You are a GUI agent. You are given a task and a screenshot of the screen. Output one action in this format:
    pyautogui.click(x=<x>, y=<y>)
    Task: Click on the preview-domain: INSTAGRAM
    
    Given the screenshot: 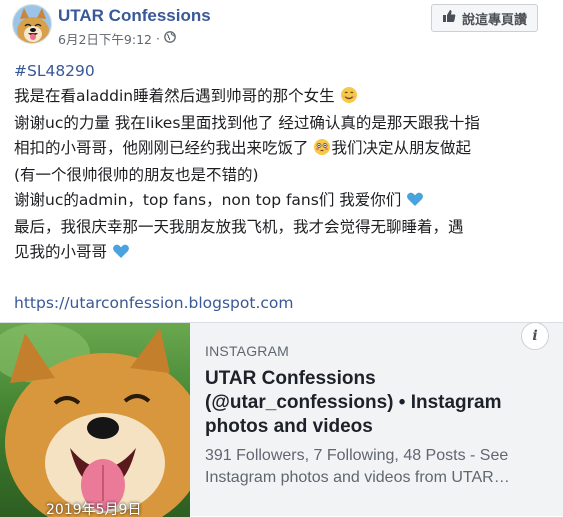 What is the action you would take?
    pyautogui.click(x=247, y=351)
    